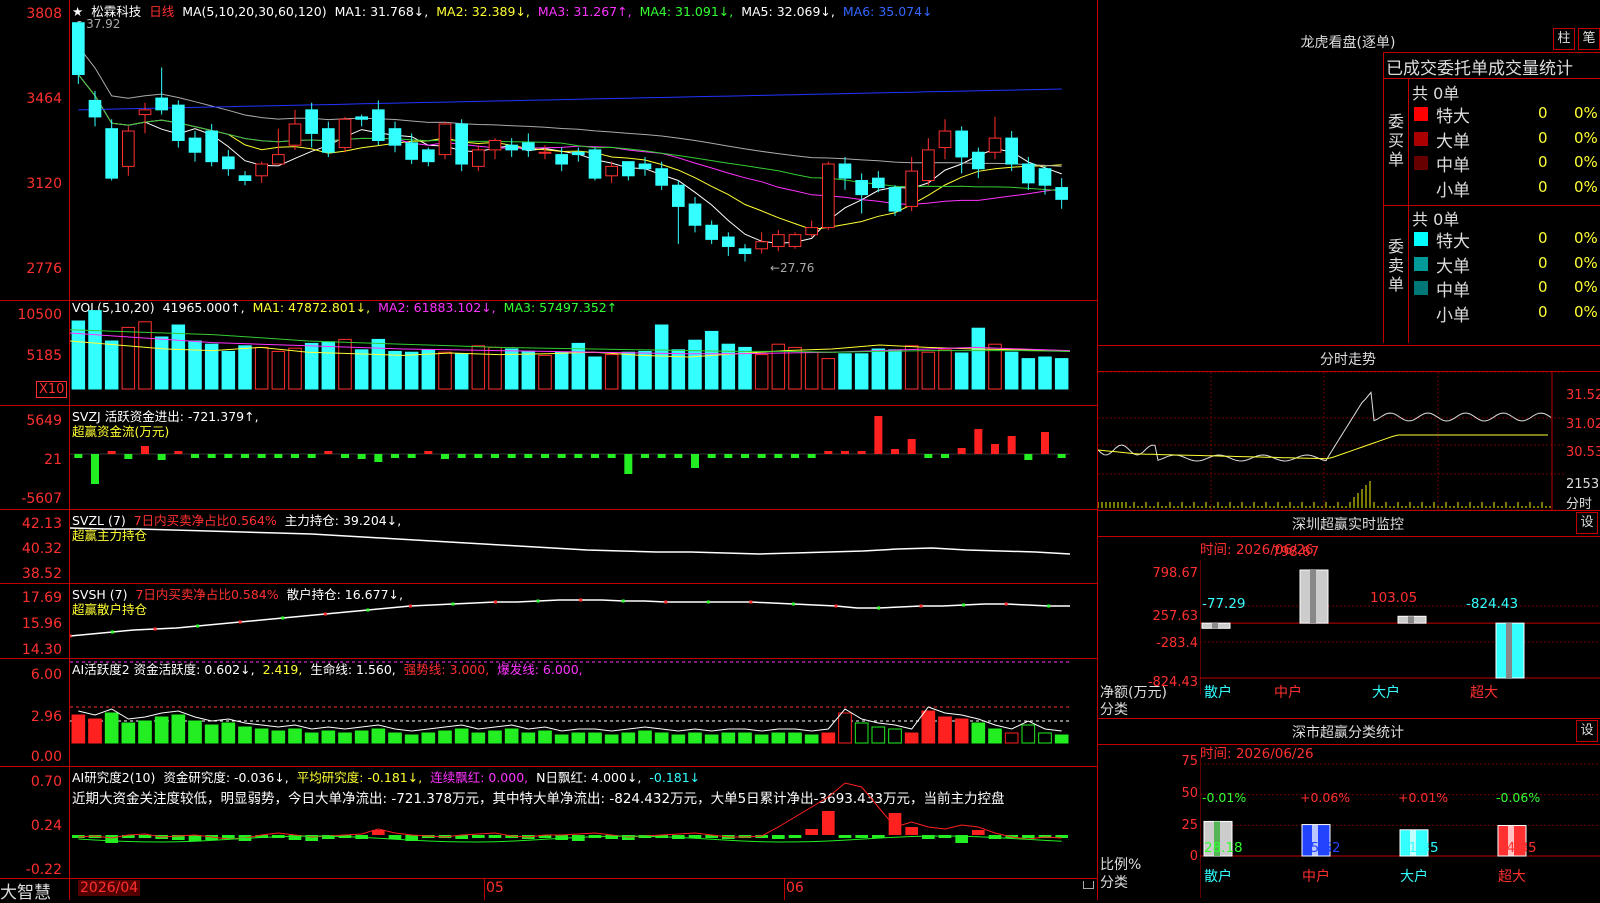 The height and width of the screenshot is (903, 1600). Describe the element at coordinates (1583, 395) in the screenshot. I see `fenshi-y-tick: 31.52` at that location.